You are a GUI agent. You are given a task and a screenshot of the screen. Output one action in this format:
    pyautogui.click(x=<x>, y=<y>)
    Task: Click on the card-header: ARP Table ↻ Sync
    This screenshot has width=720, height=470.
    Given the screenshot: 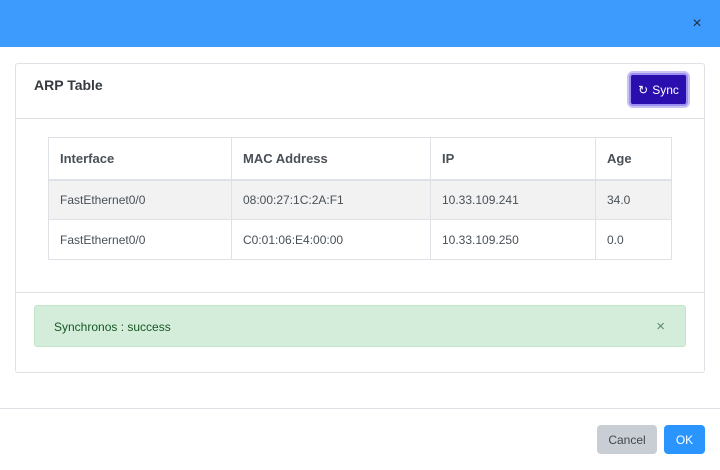 What is the action you would take?
    pyautogui.click(x=360, y=91)
    